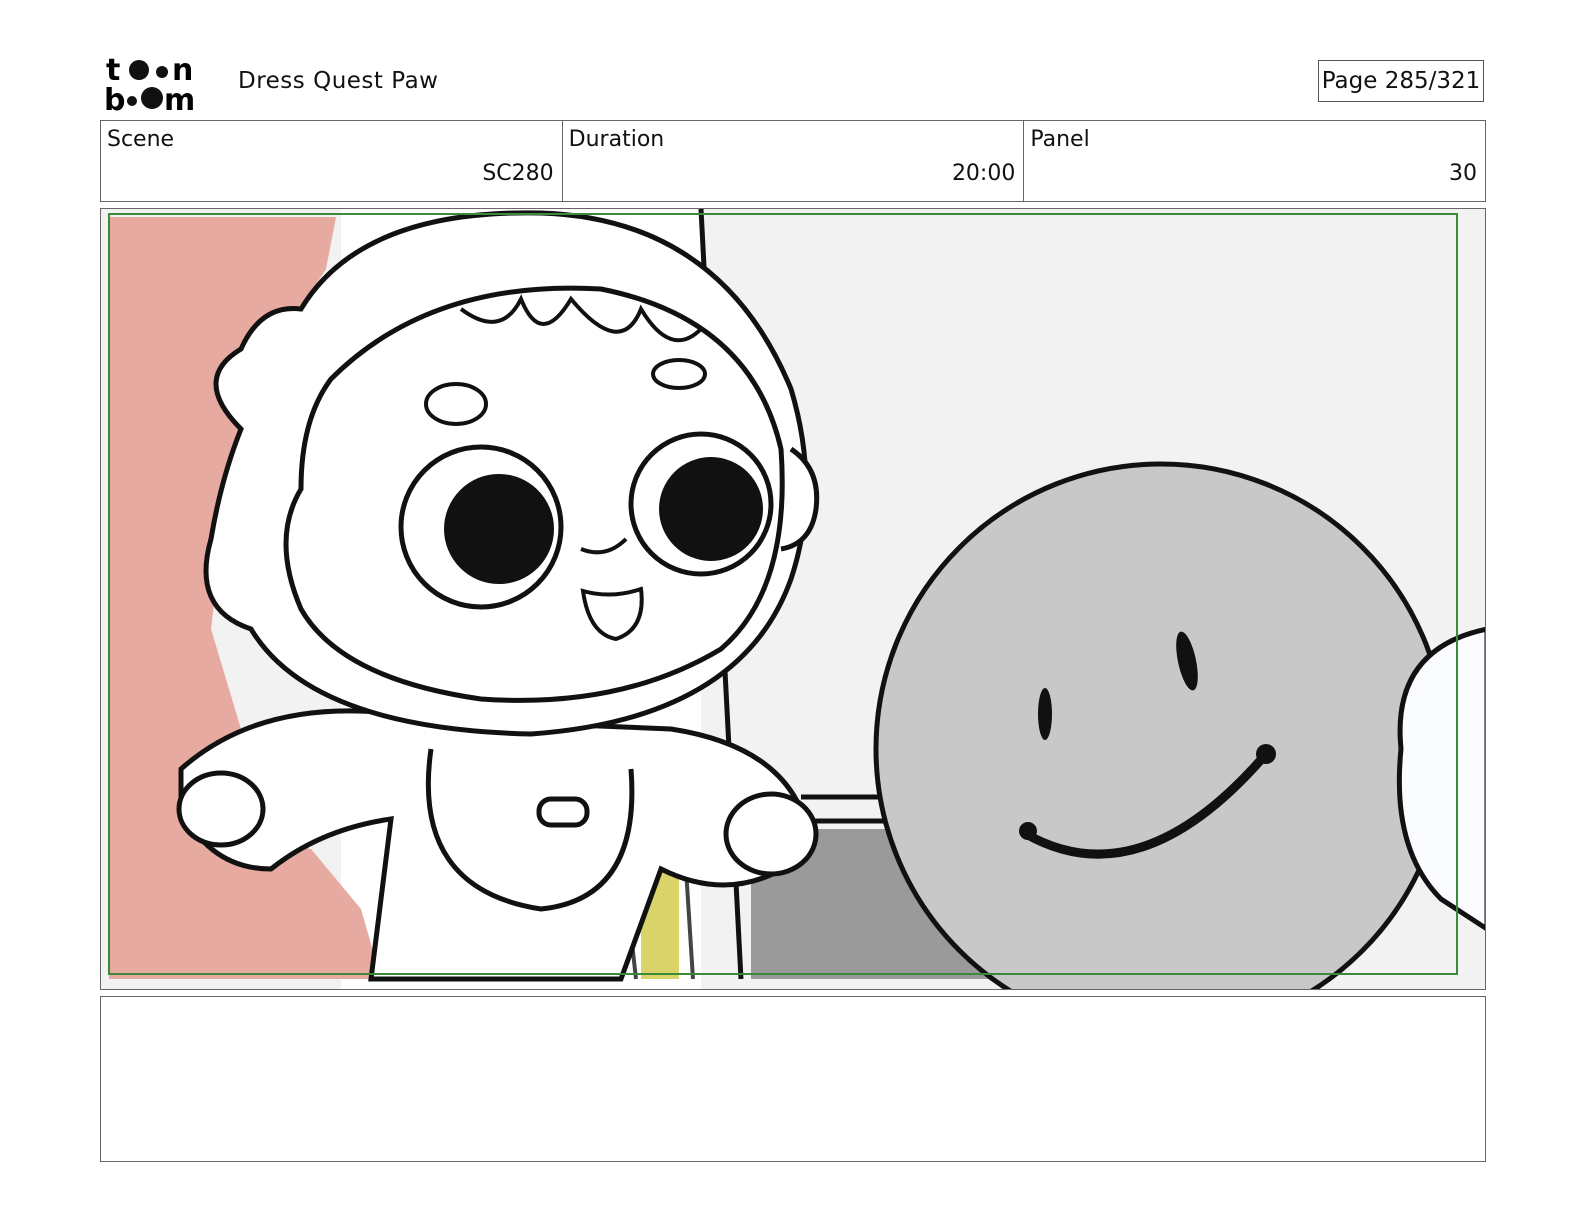 Image resolution: width=1584 pixels, height=1224 pixels. What do you see at coordinates (141, 139) in the screenshot?
I see `scene-label: Scene` at bounding box center [141, 139].